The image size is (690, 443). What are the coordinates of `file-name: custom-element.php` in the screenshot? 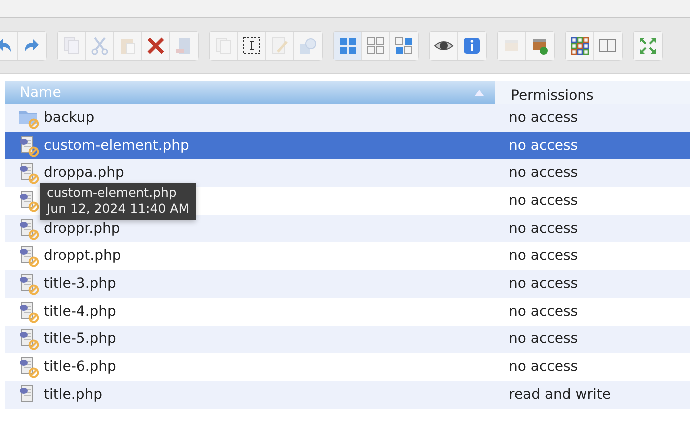 It's located at (117, 146).